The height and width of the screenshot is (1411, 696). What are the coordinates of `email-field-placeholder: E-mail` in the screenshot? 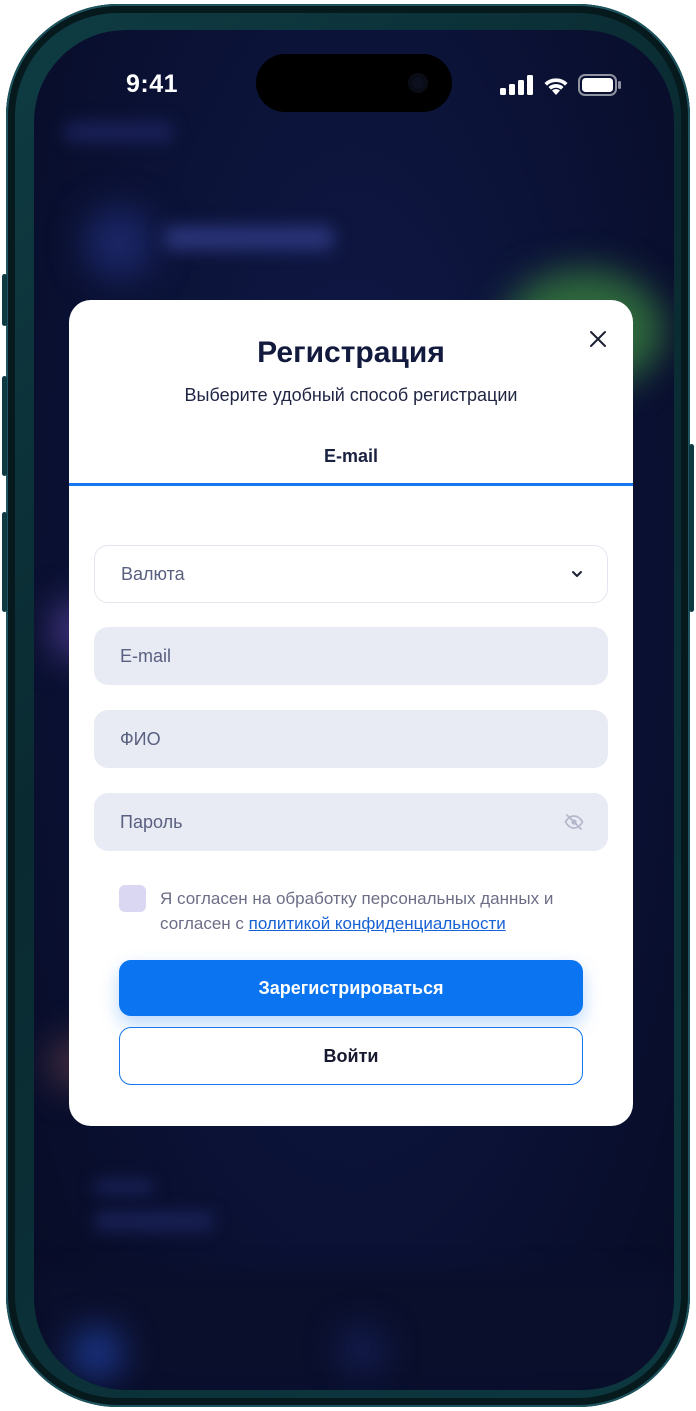 It's located at (146, 655).